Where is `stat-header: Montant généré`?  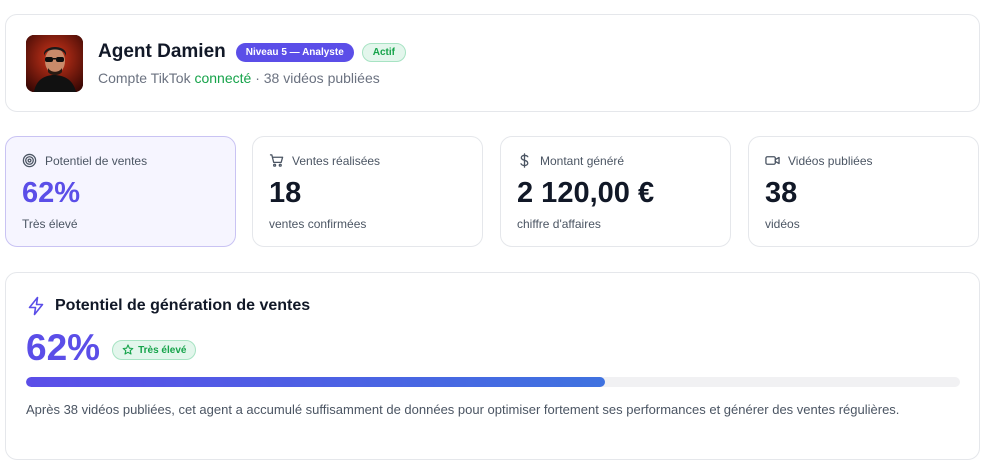 stat-header: Montant généré is located at coordinates (570, 160).